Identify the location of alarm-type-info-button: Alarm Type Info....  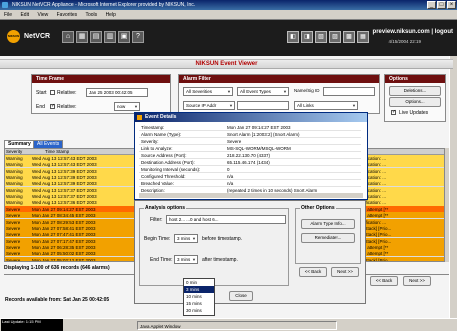
(328, 224).